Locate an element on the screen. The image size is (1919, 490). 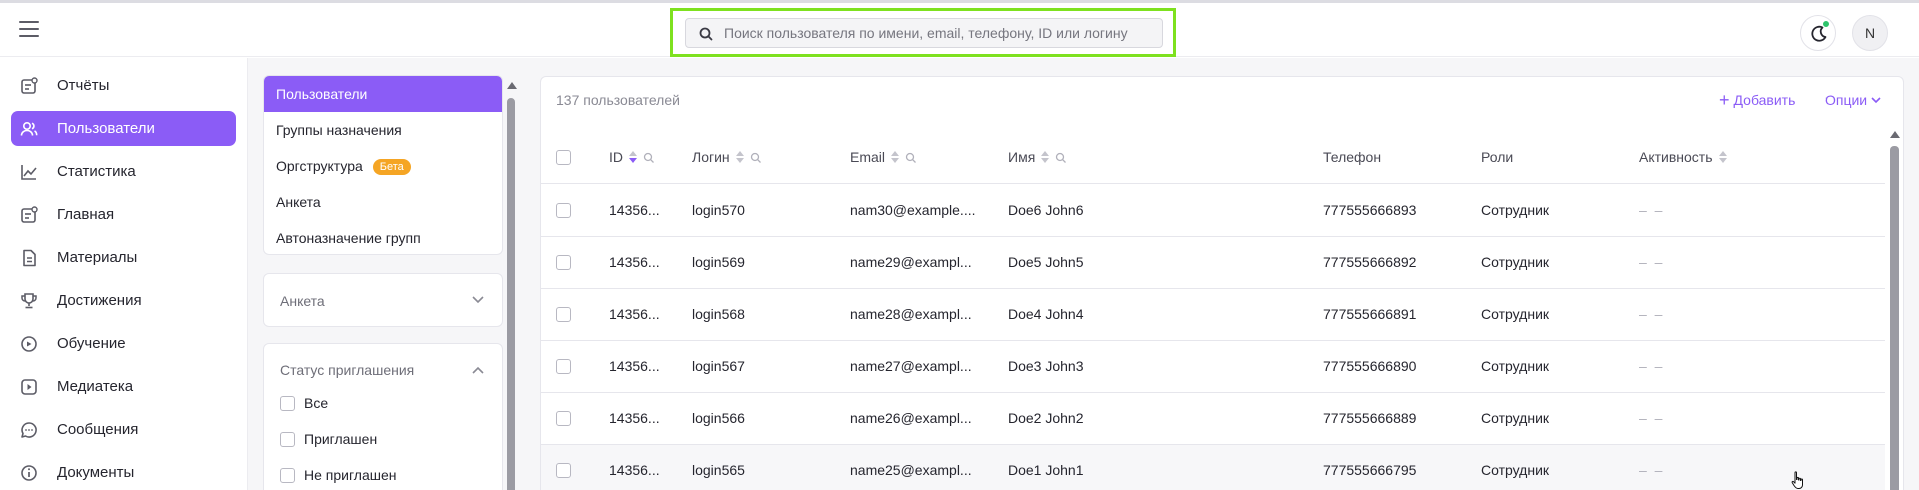
avatar: N is located at coordinates (1870, 33).